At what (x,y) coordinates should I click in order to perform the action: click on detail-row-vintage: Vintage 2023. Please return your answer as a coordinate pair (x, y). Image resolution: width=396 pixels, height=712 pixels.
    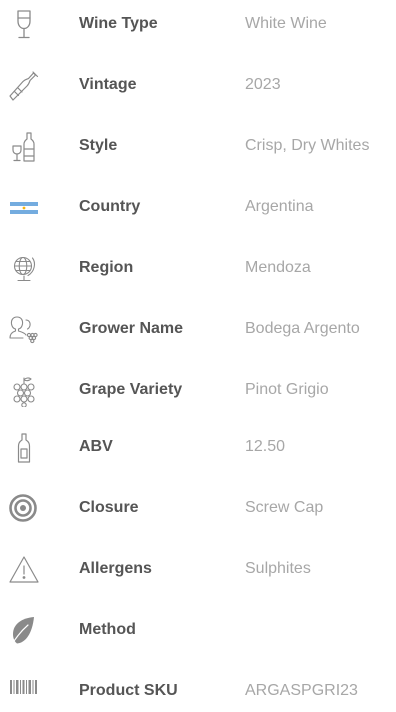
    Looking at the image, I should click on (198, 86).